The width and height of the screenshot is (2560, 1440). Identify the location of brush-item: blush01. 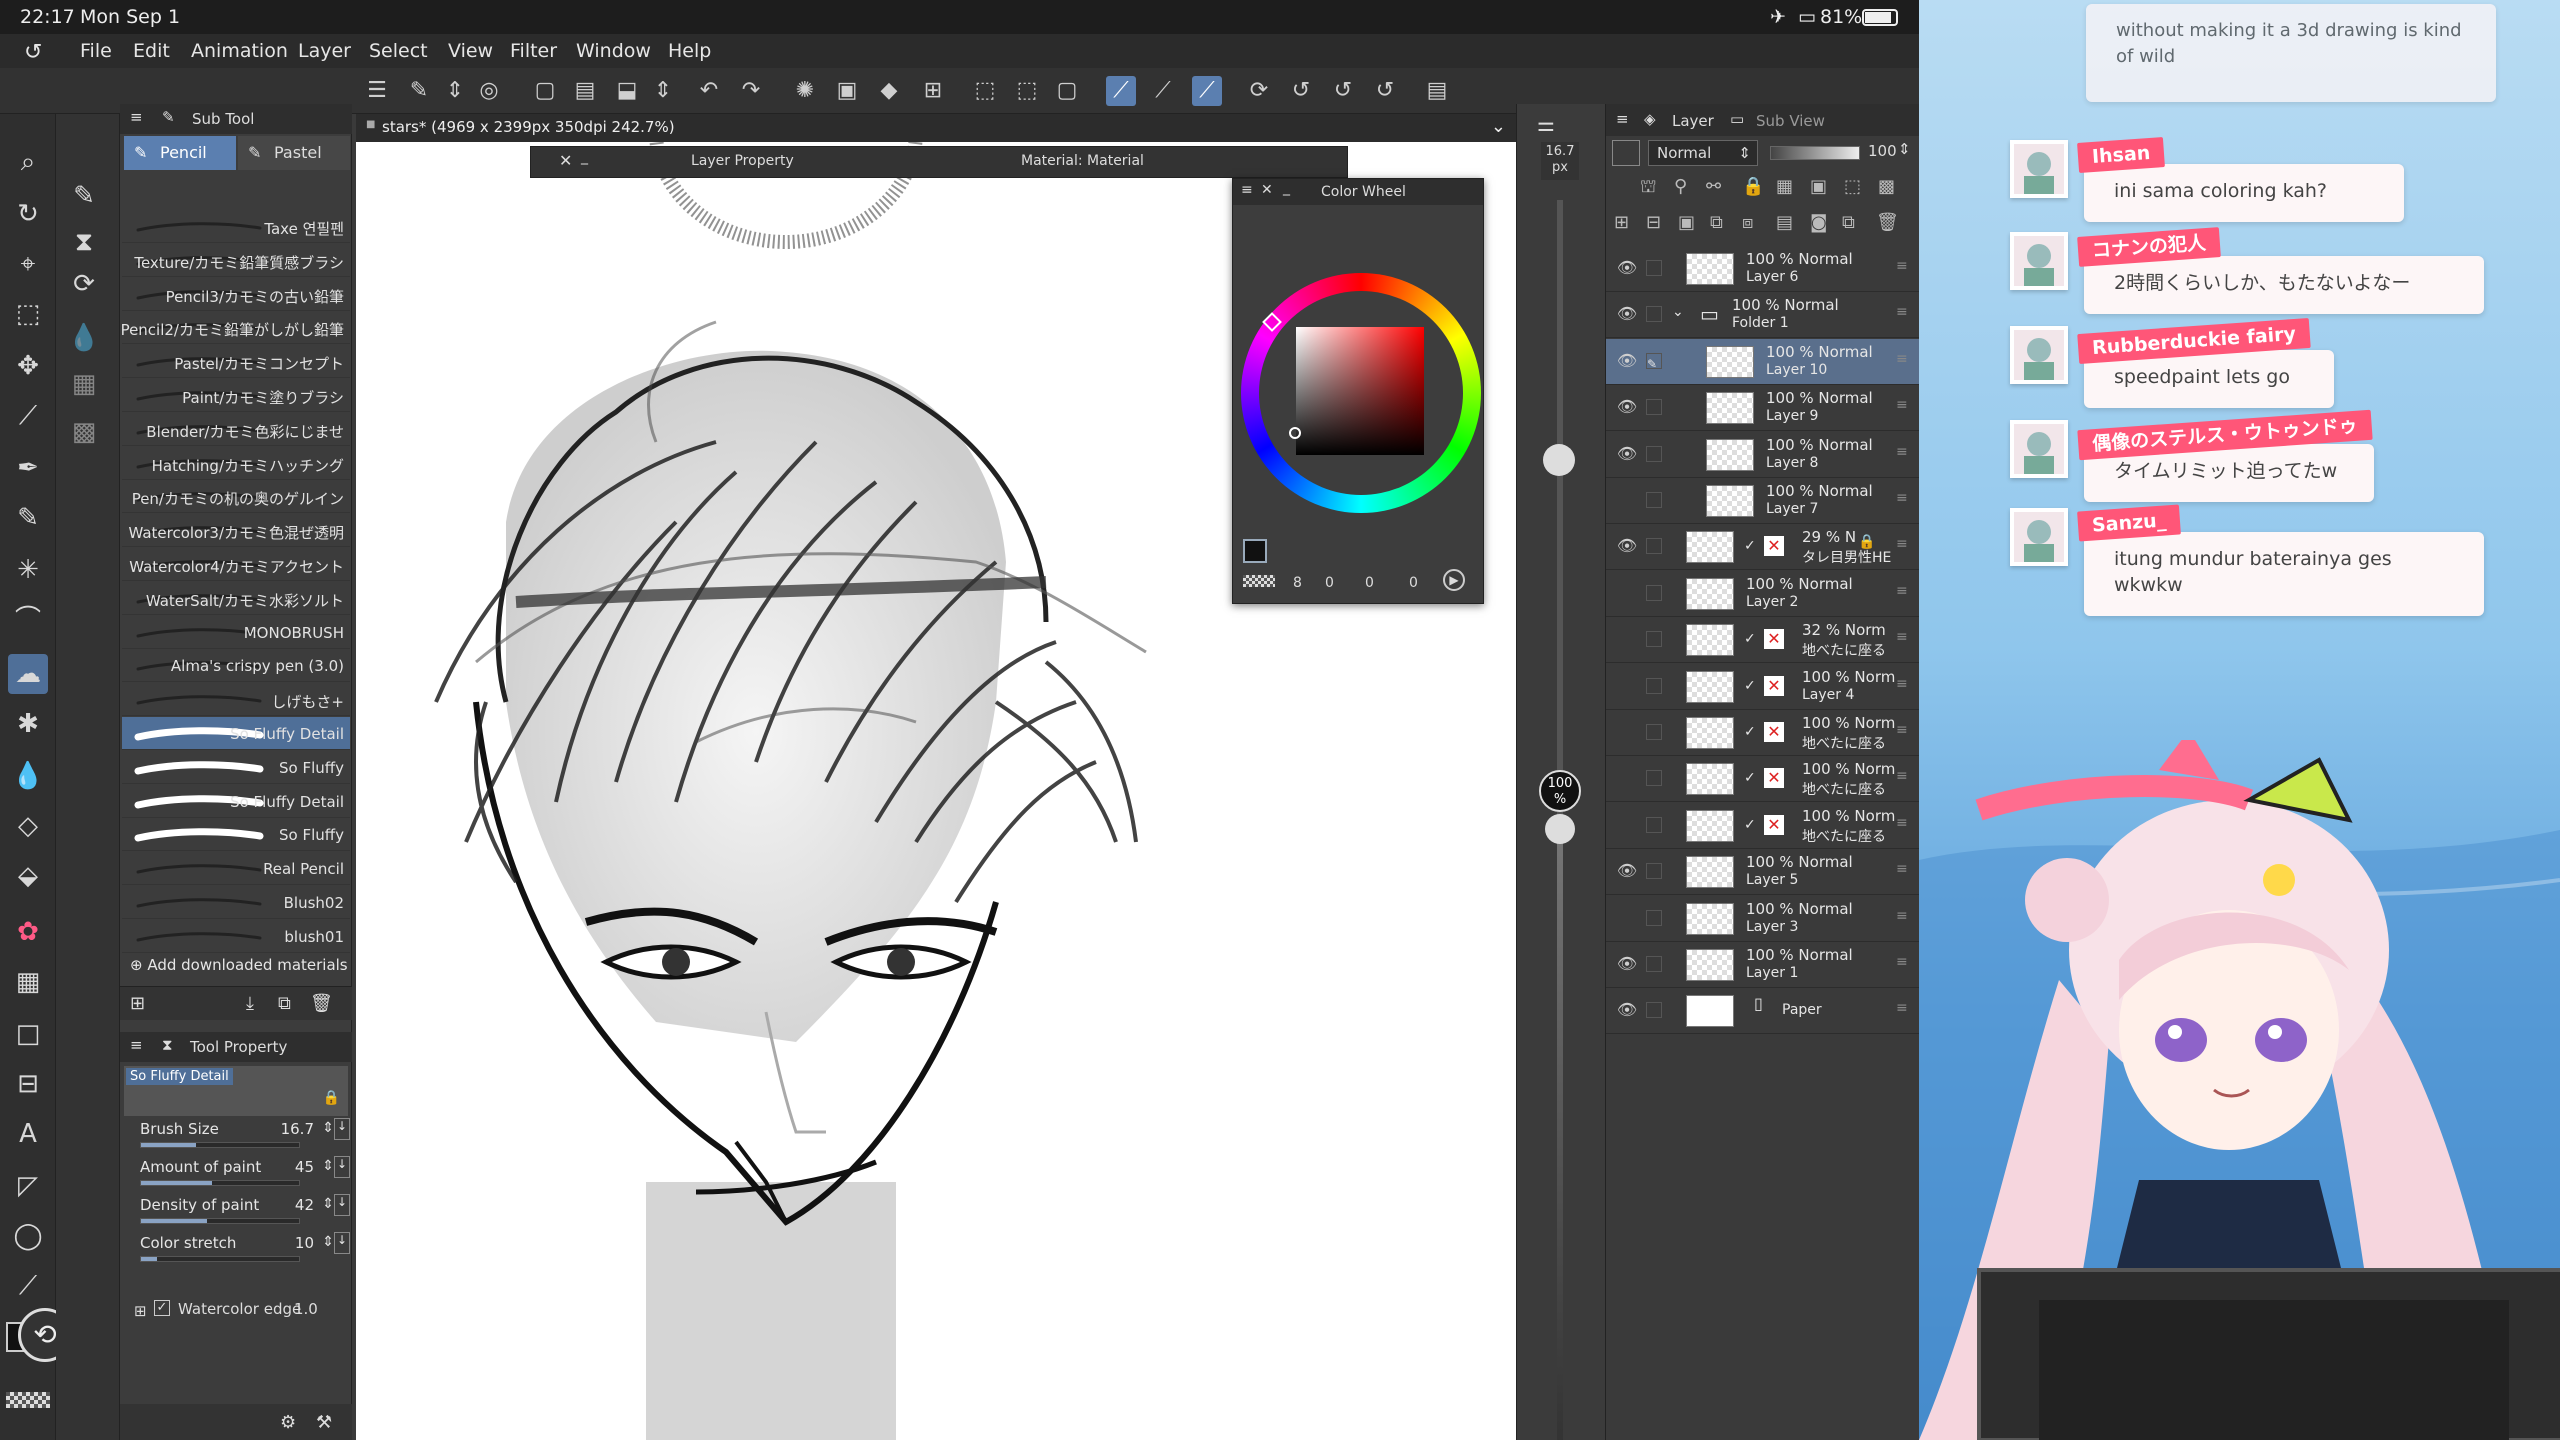
(236, 936).